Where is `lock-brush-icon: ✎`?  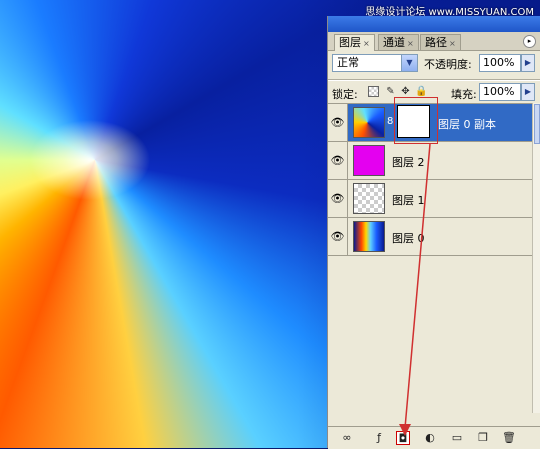
lock-brush-icon: ✎ is located at coordinates (390, 91).